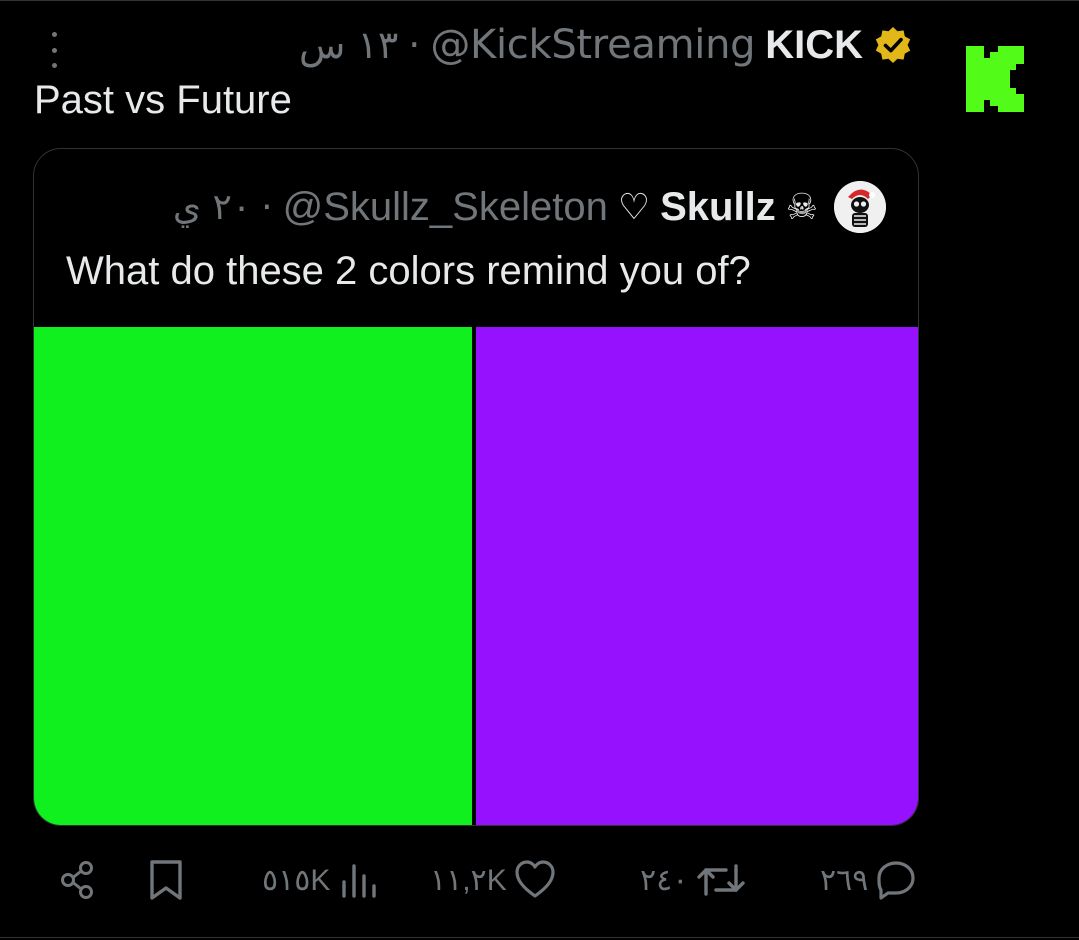  Describe the element at coordinates (718, 207) in the screenshot. I see `quote-author-name: Skullz` at that location.